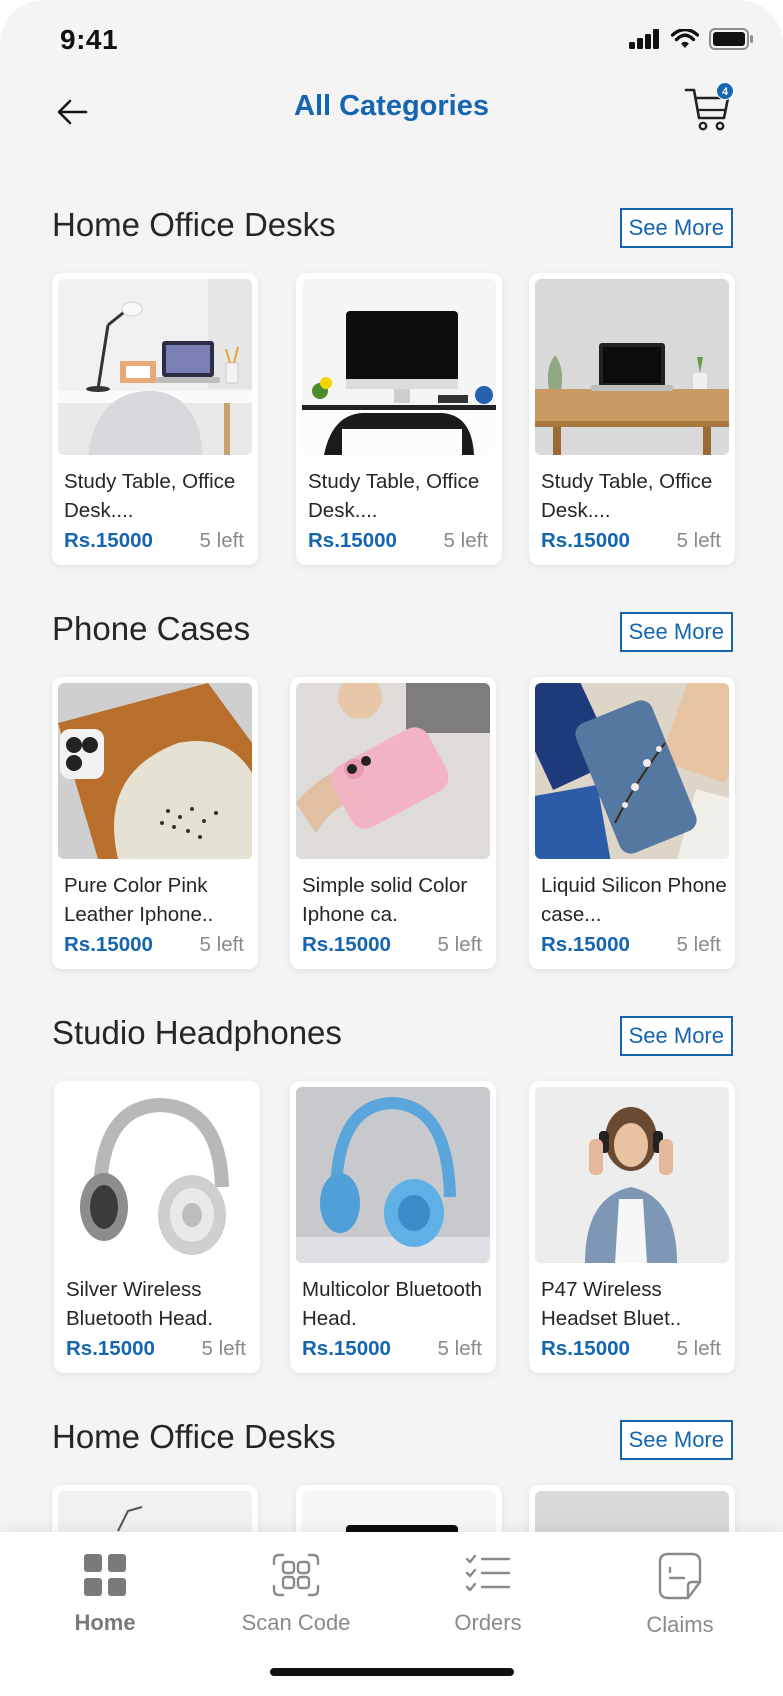  I want to click on signal-icon, so click(644, 39).